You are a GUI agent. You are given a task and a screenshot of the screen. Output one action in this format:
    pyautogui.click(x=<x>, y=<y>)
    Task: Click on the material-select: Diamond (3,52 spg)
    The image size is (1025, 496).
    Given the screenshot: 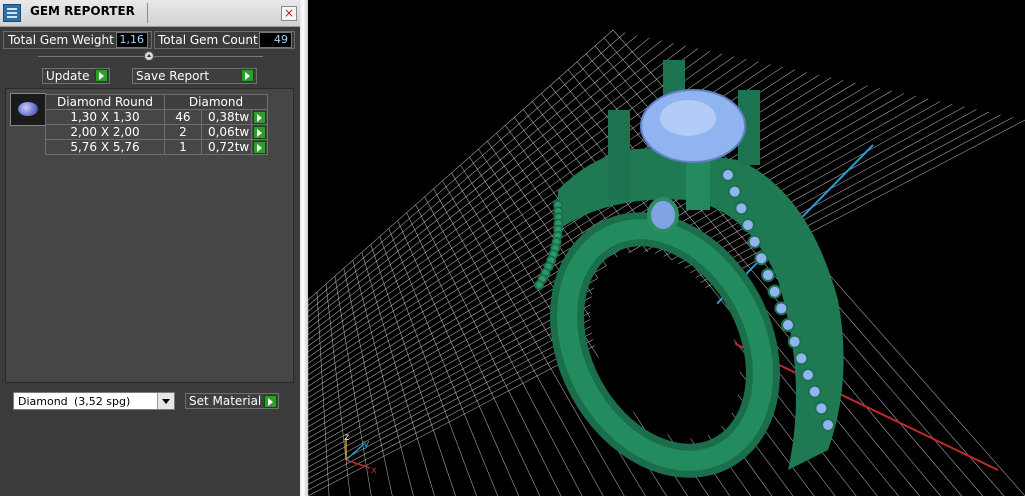 What is the action you would take?
    pyautogui.click(x=94, y=401)
    